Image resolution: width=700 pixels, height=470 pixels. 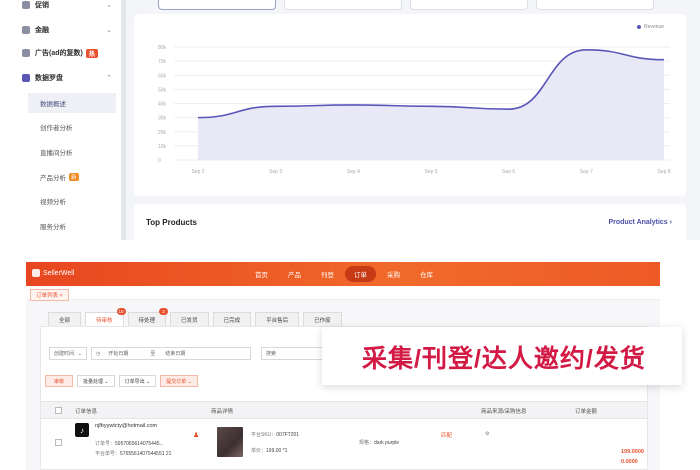 What do you see at coordinates (36, 273) in the screenshot?
I see `logo-icon` at bounding box center [36, 273].